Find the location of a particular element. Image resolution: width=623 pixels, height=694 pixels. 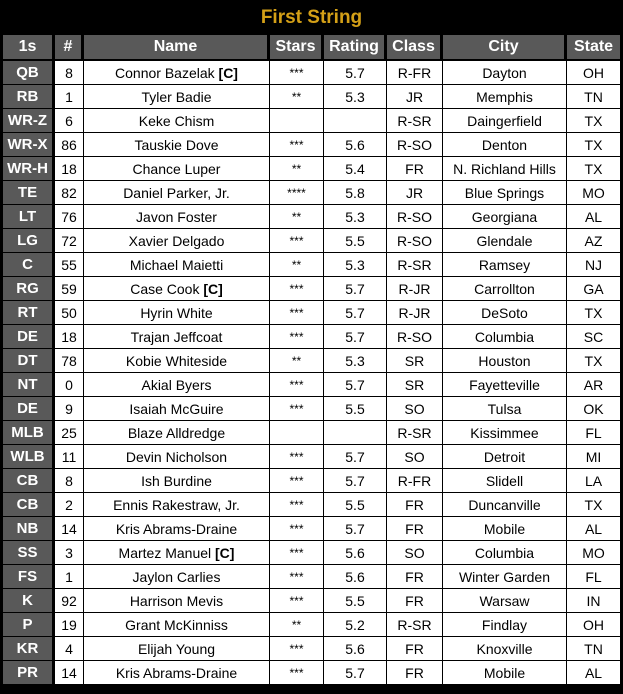

player-name-cell: Kris Abrams-Draine is located at coordinates (177, 529).